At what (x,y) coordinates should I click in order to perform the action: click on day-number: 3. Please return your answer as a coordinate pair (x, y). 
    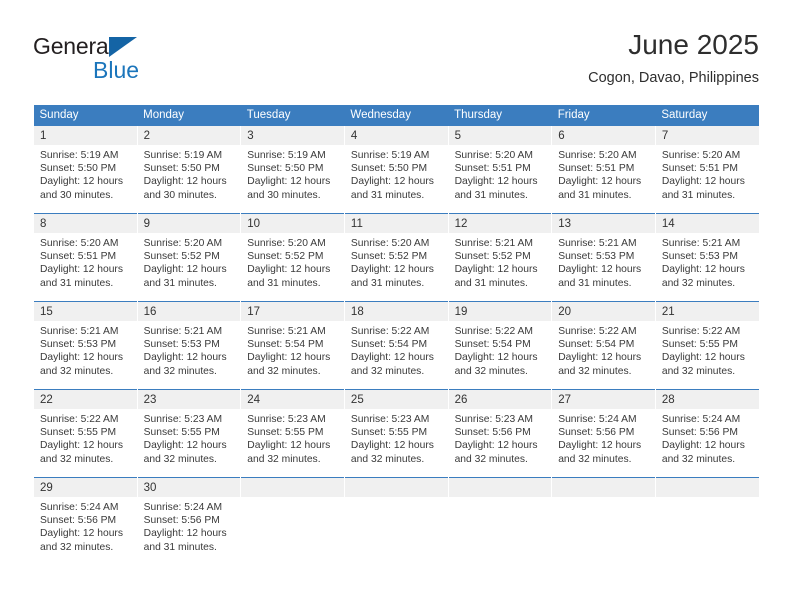
    Looking at the image, I should click on (292, 135).